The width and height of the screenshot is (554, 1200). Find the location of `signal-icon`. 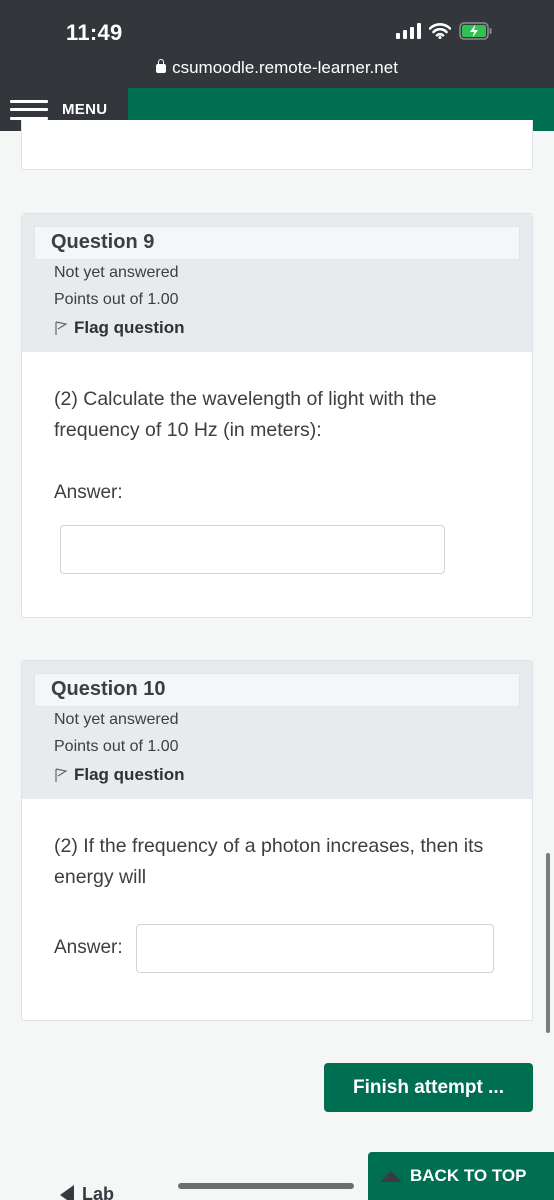

signal-icon is located at coordinates (408, 31).